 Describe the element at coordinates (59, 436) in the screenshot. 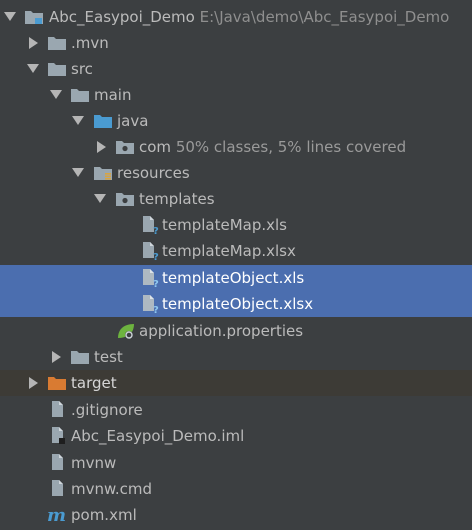

I see `module-file-icon` at that location.